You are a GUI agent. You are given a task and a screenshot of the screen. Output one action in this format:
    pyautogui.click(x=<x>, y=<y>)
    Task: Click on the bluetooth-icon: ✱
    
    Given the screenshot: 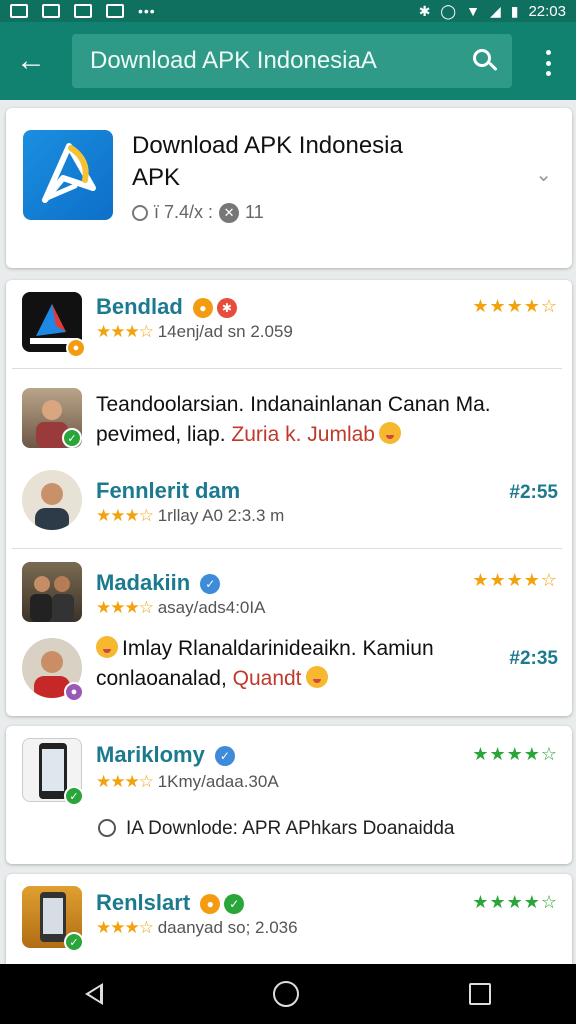 What is the action you would take?
    pyautogui.click(x=424, y=10)
    